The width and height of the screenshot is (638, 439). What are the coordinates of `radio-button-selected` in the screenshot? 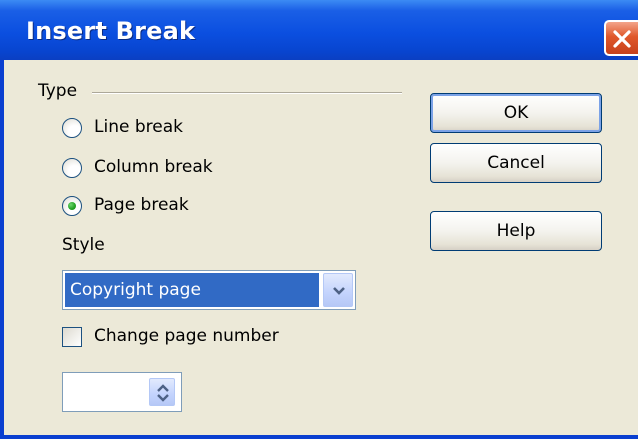 It's located at (72, 206).